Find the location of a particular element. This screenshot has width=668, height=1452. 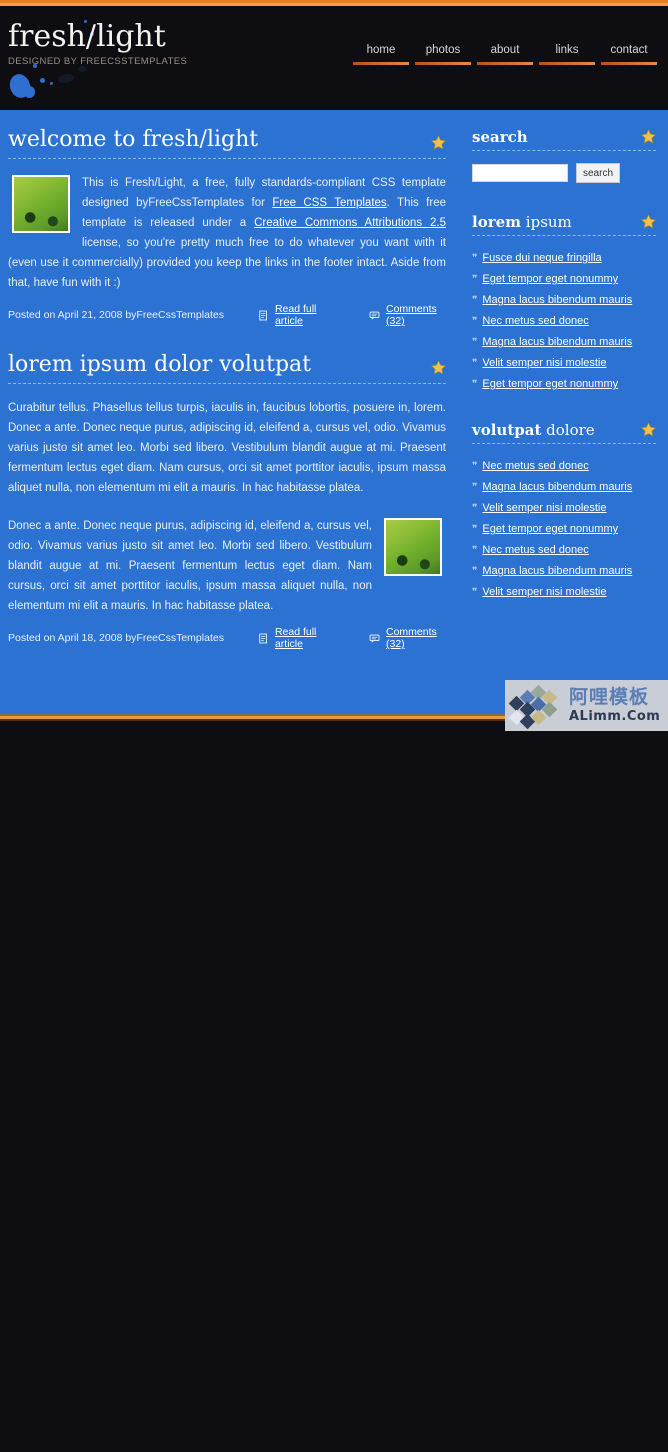

search-form: search is located at coordinates (564, 173).